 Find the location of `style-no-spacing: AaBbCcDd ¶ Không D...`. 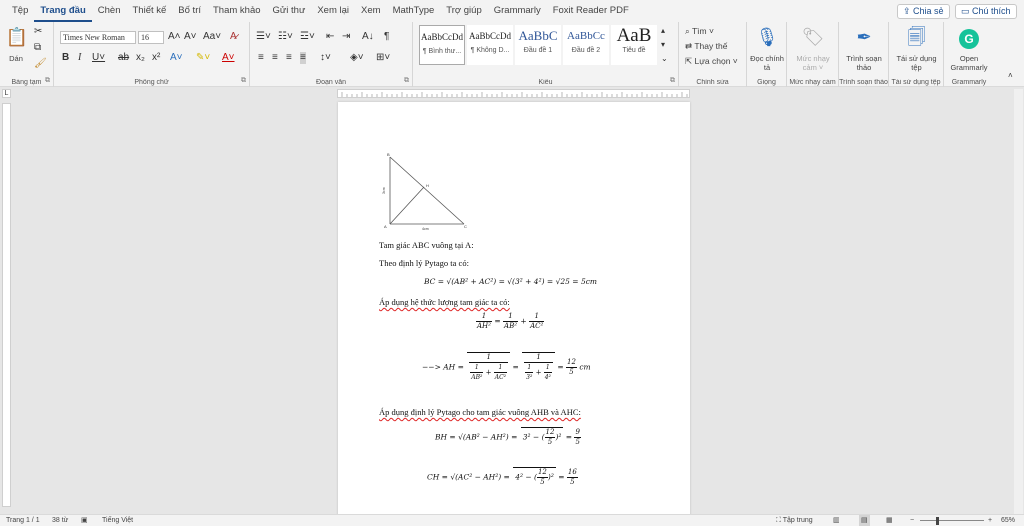

style-no-spacing: AaBbCcDd ¶ Không D... is located at coordinates (490, 45).